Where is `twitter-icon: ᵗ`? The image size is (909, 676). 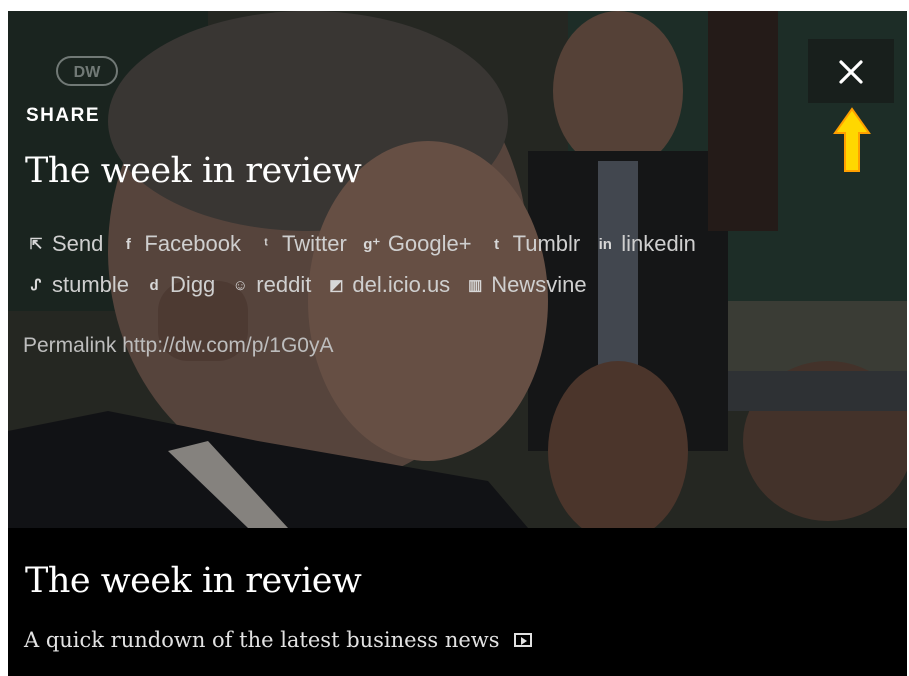
twitter-icon: ᵗ is located at coordinates (266, 244).